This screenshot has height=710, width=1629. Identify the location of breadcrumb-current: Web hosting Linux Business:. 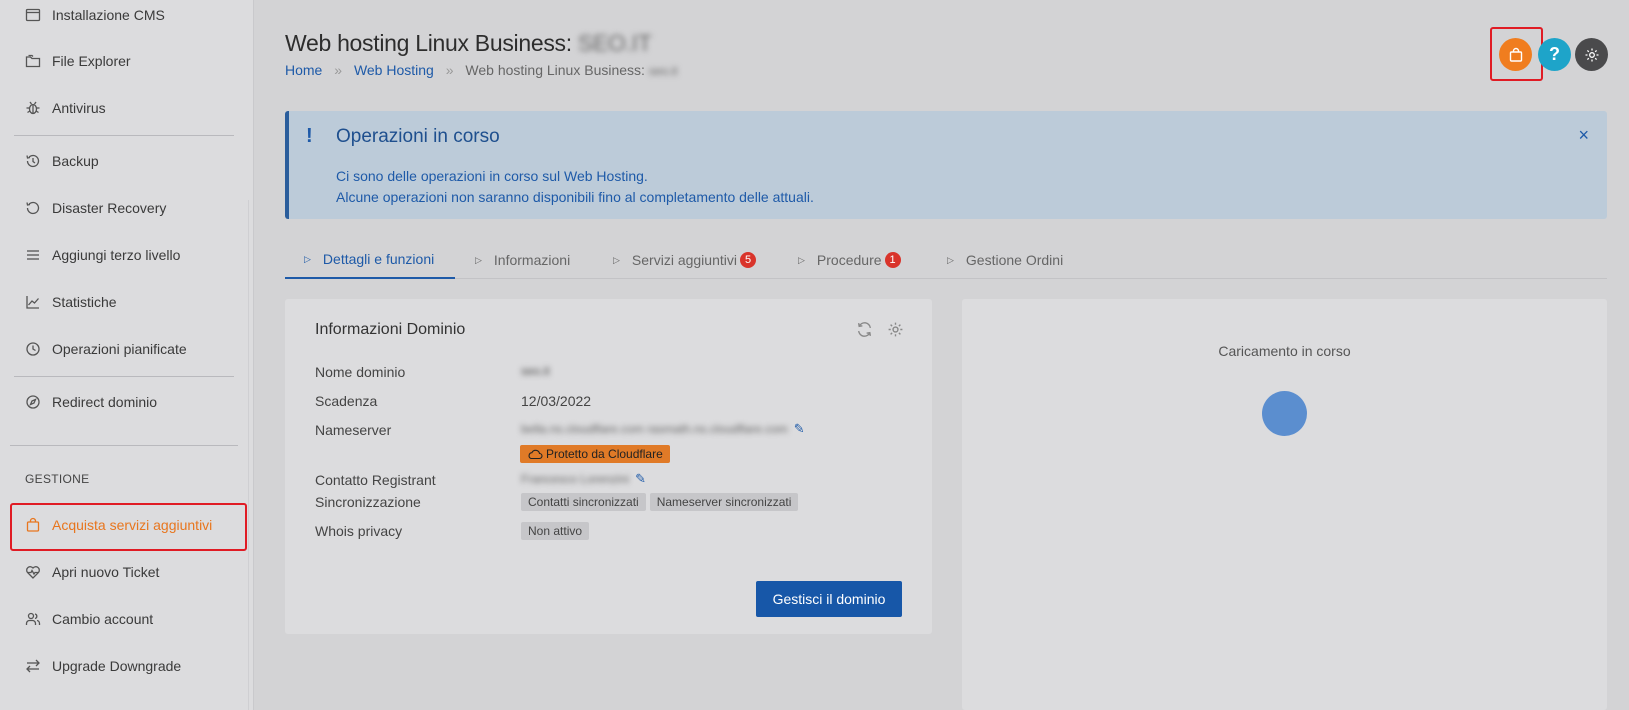
(555, 70).